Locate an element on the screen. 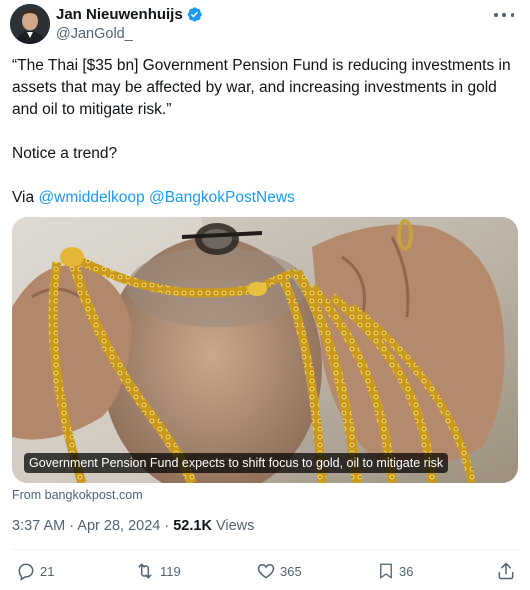  tweet-line: Notice a trend? is located at coordinates (65, 153).